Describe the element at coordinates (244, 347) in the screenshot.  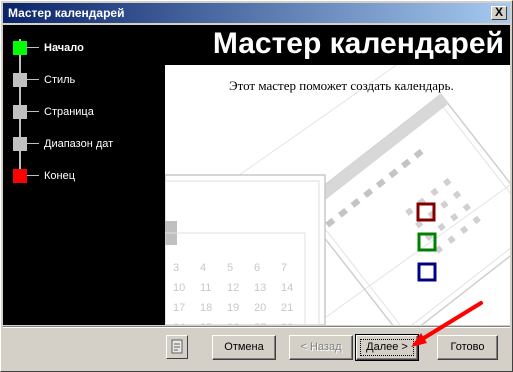
I see `cancel-button: Отмена` at that location.